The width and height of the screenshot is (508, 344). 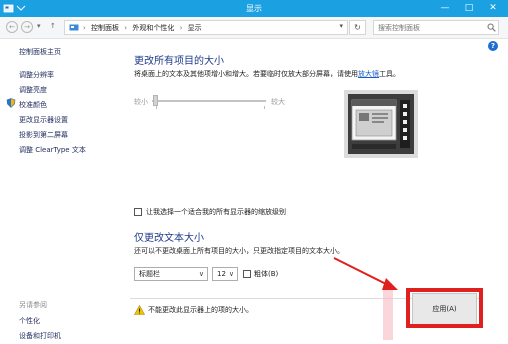 What do you see at coordinates (43, 135) in the screenshot?
I see `sidebar-link-project: 投影到第二屏幕` at bounding box center [43, 135].